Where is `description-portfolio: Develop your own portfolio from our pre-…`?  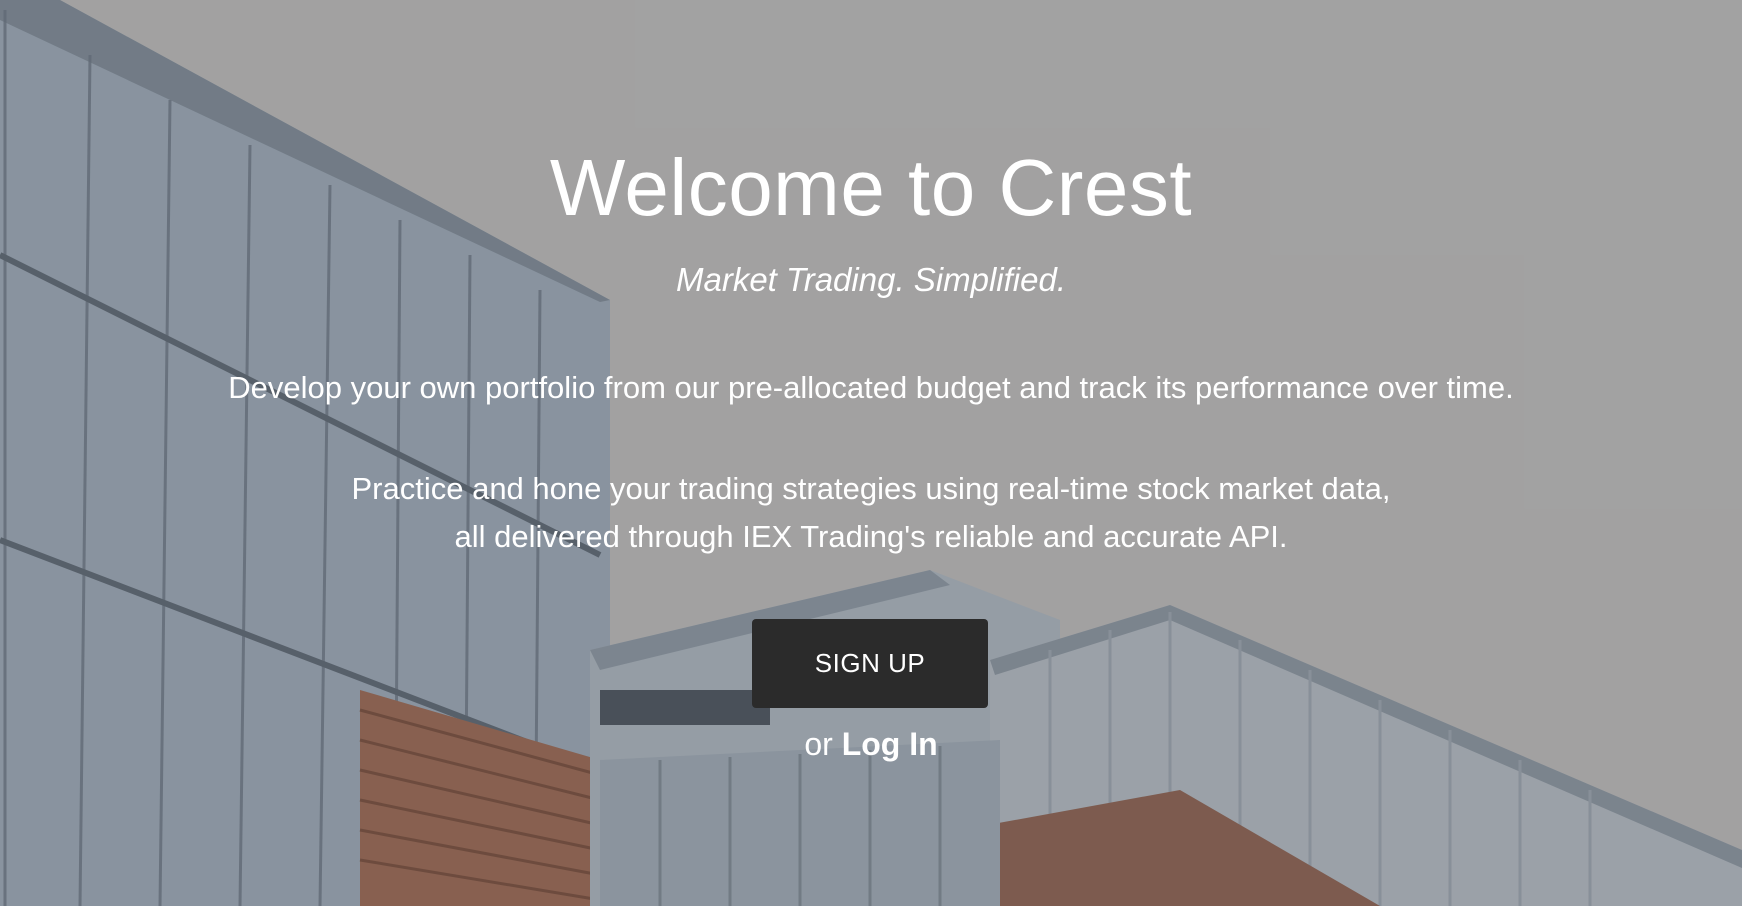 description-portfolio: Develop your own portfolio from our pre-… is located at coordinates (871, 387).